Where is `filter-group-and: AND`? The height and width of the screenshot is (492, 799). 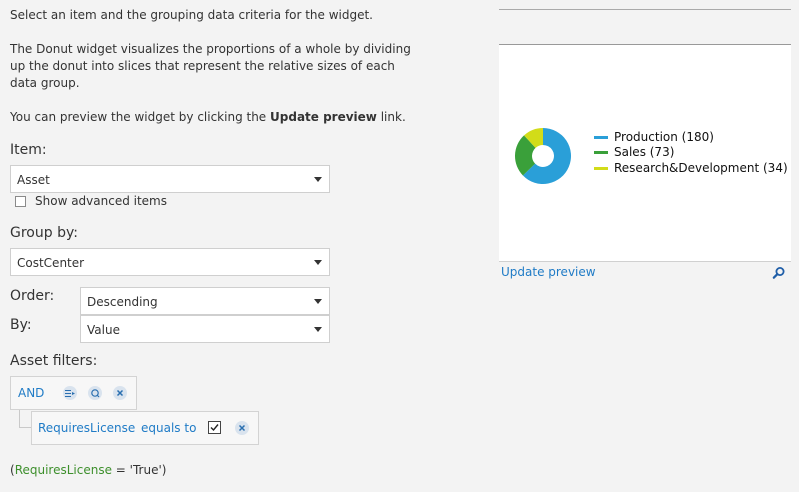 filter-group-and: AND is located at coordinates (73, 393).